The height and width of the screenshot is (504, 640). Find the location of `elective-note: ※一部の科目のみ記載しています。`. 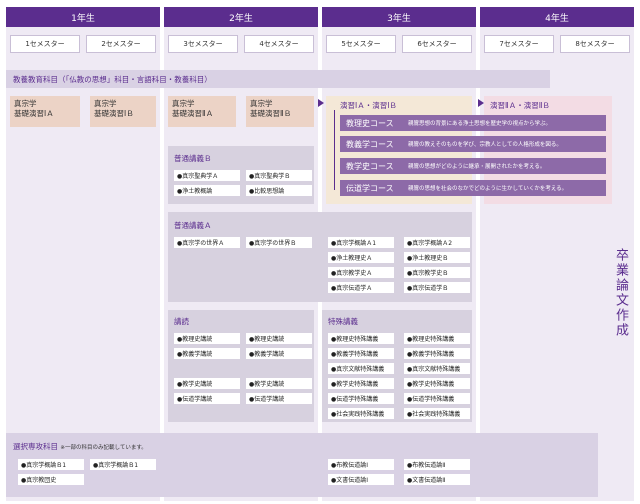

elective-note: ※一部の科目のみ記載しています。 is located at coordinates (103, 448).